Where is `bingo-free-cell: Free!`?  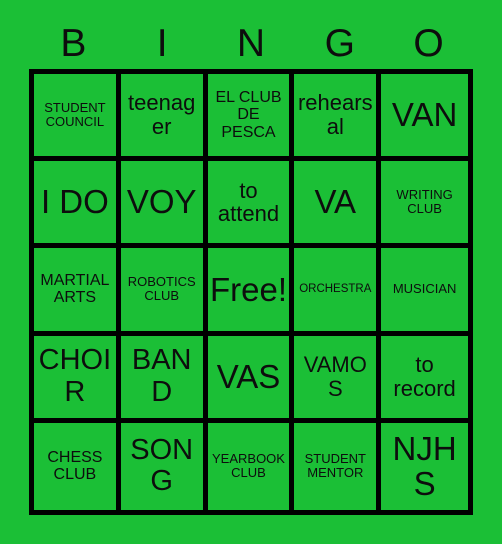
bingo-free-cell: Free! is located at coordinates (251, 292).